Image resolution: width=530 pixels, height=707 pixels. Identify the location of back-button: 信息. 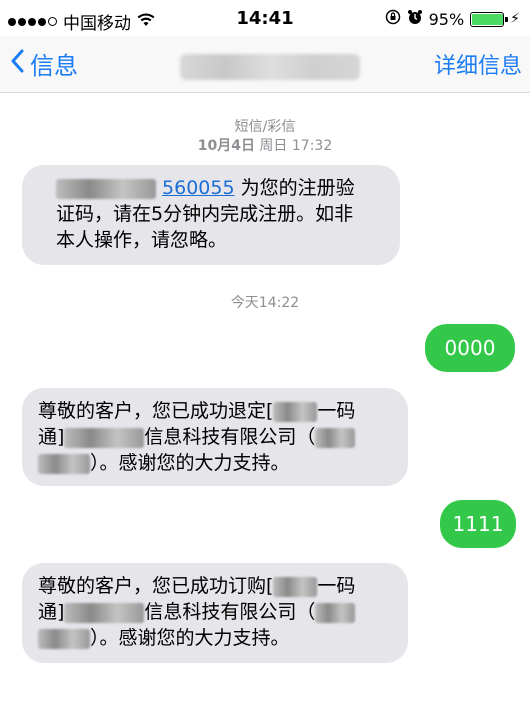
(44, 63).